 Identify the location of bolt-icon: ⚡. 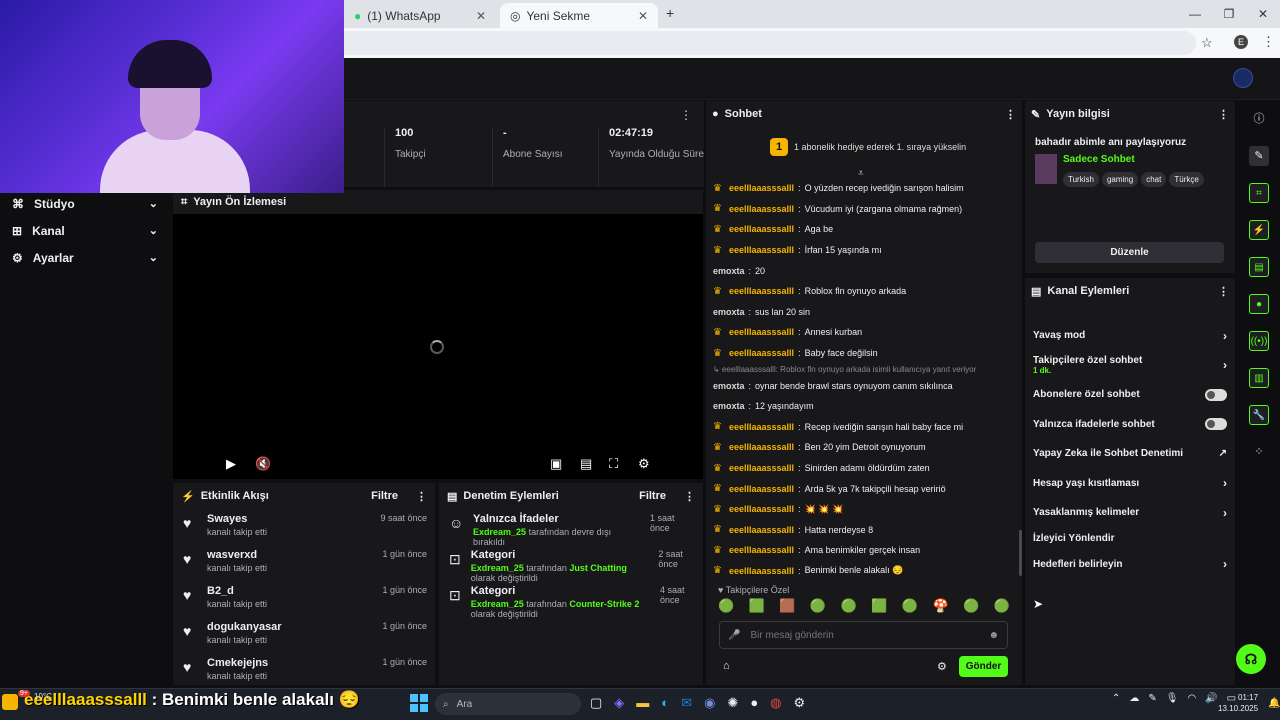
(1259, 230).